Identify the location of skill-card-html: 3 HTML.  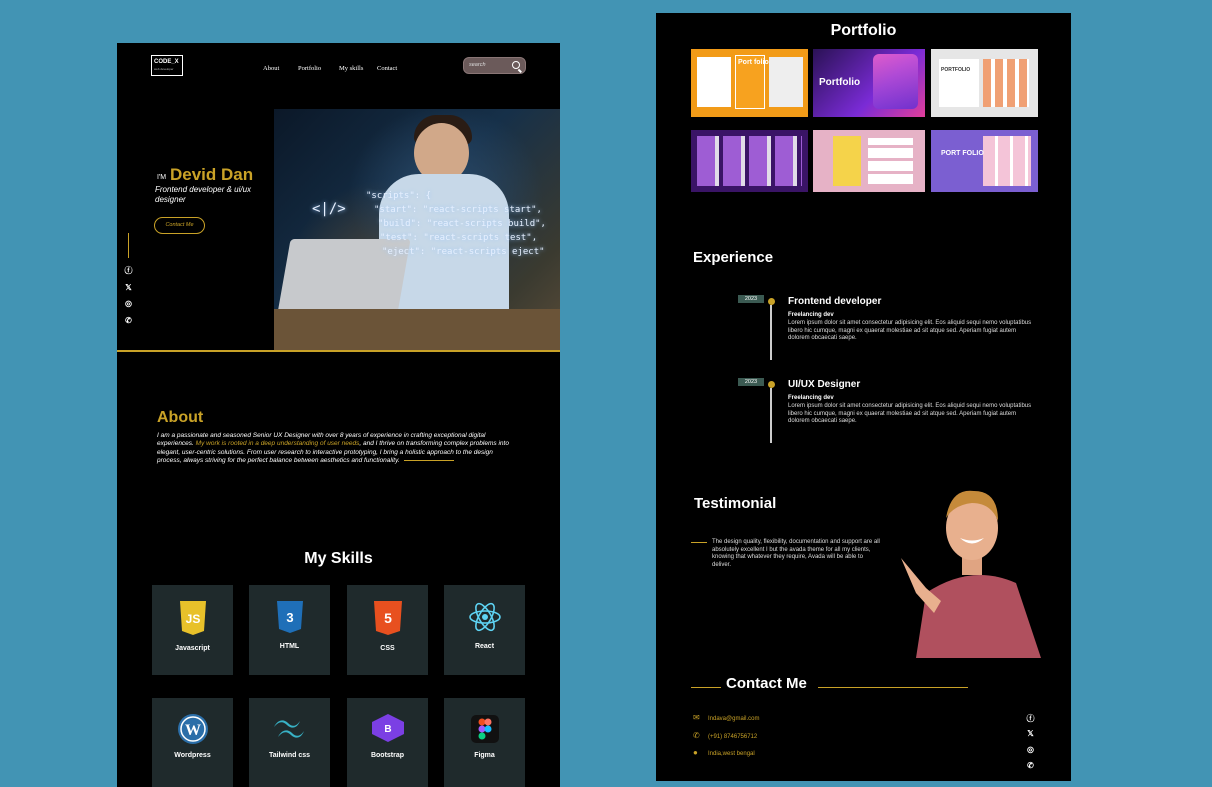
(289, 630).